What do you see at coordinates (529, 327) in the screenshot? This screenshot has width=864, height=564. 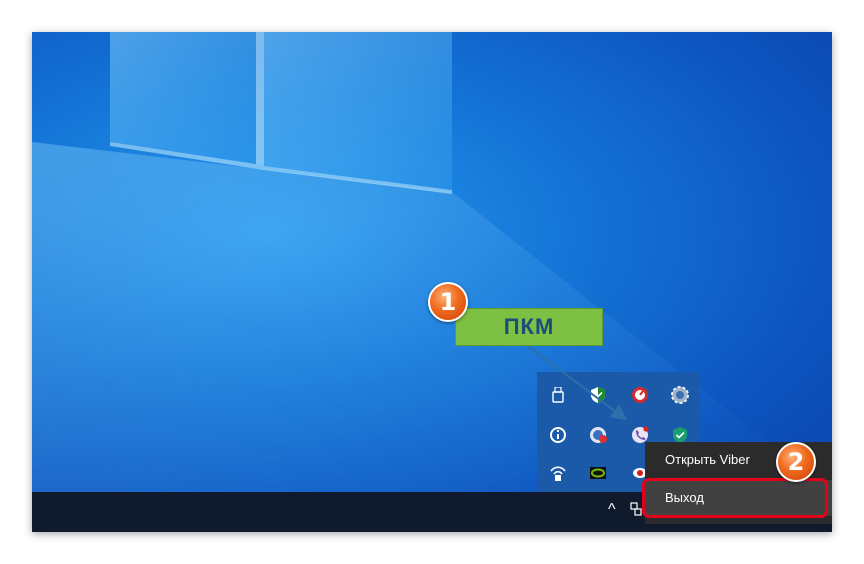 I see `callout-label-rmb: ПКМ` at bounding box center [529, 327].